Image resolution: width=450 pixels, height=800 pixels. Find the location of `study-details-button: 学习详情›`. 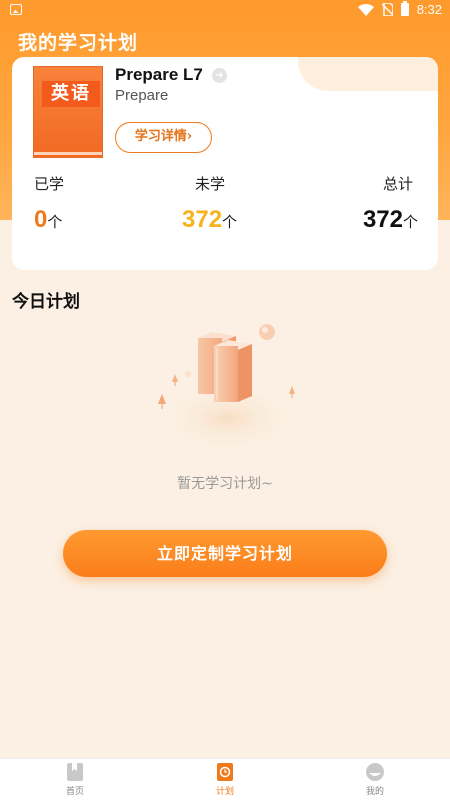

study-details-button: 学习详情› is located at coordinates (163, 137).